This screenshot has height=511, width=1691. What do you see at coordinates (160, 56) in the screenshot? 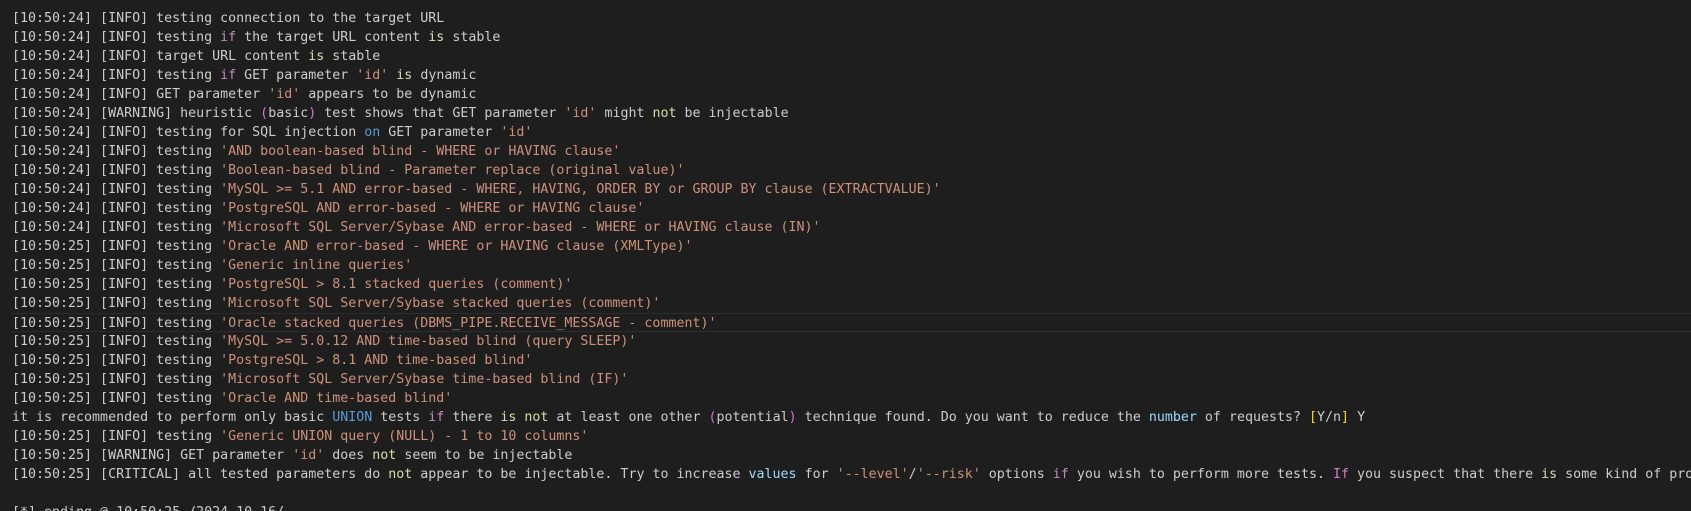
I see `terminal-token: [10:50:24] [INFO] target URL content` at bounding box center [160, 56].